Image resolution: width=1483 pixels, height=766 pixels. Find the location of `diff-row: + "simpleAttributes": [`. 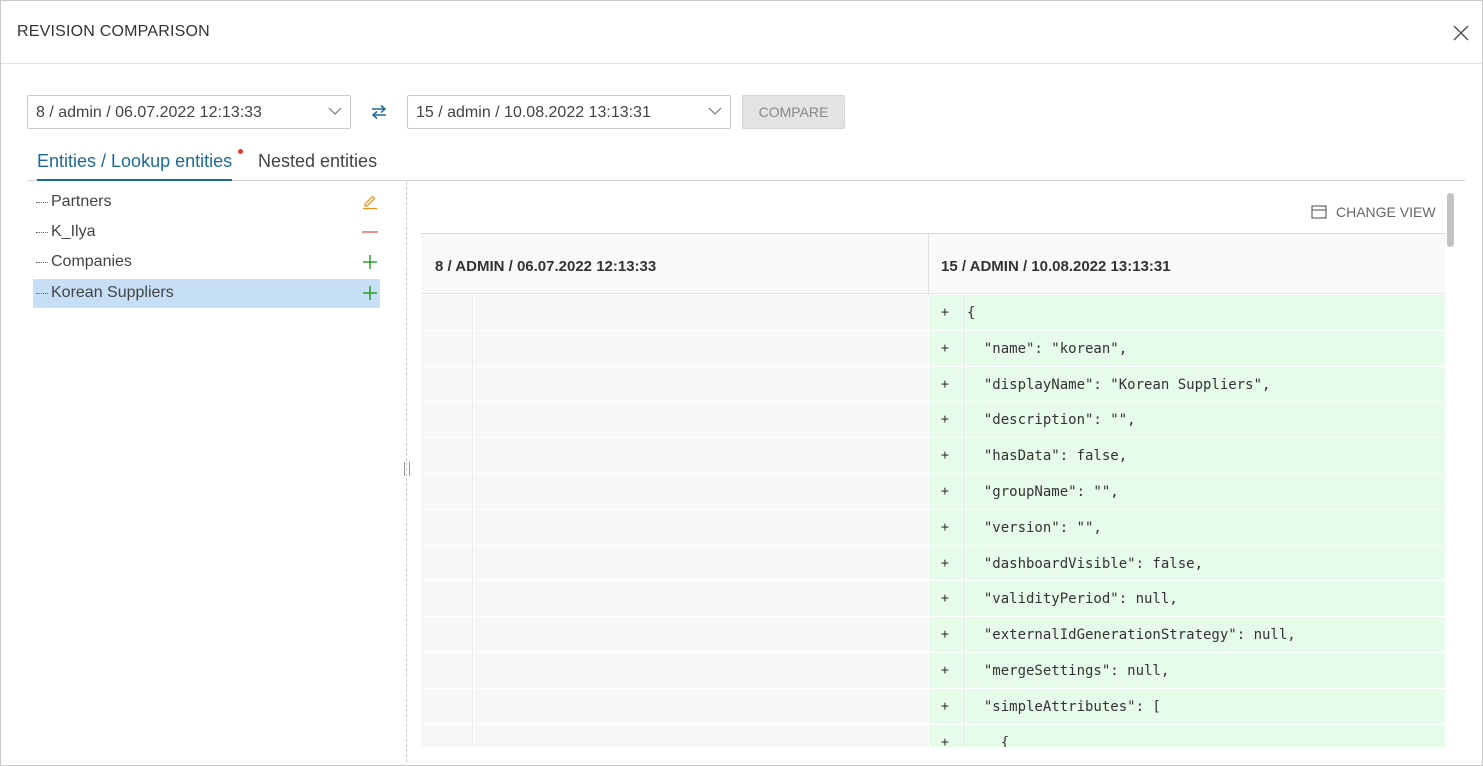

diff-row: + "simpleAttributes": [ is located at coordinates (933, 706).